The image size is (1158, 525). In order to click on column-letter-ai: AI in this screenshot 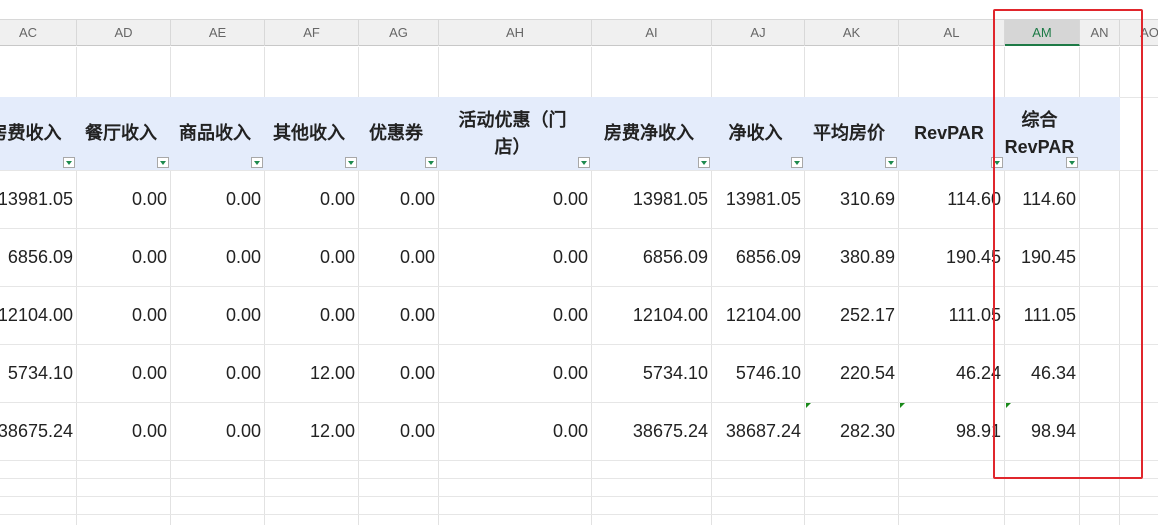, I will do `click(652, 32)`.